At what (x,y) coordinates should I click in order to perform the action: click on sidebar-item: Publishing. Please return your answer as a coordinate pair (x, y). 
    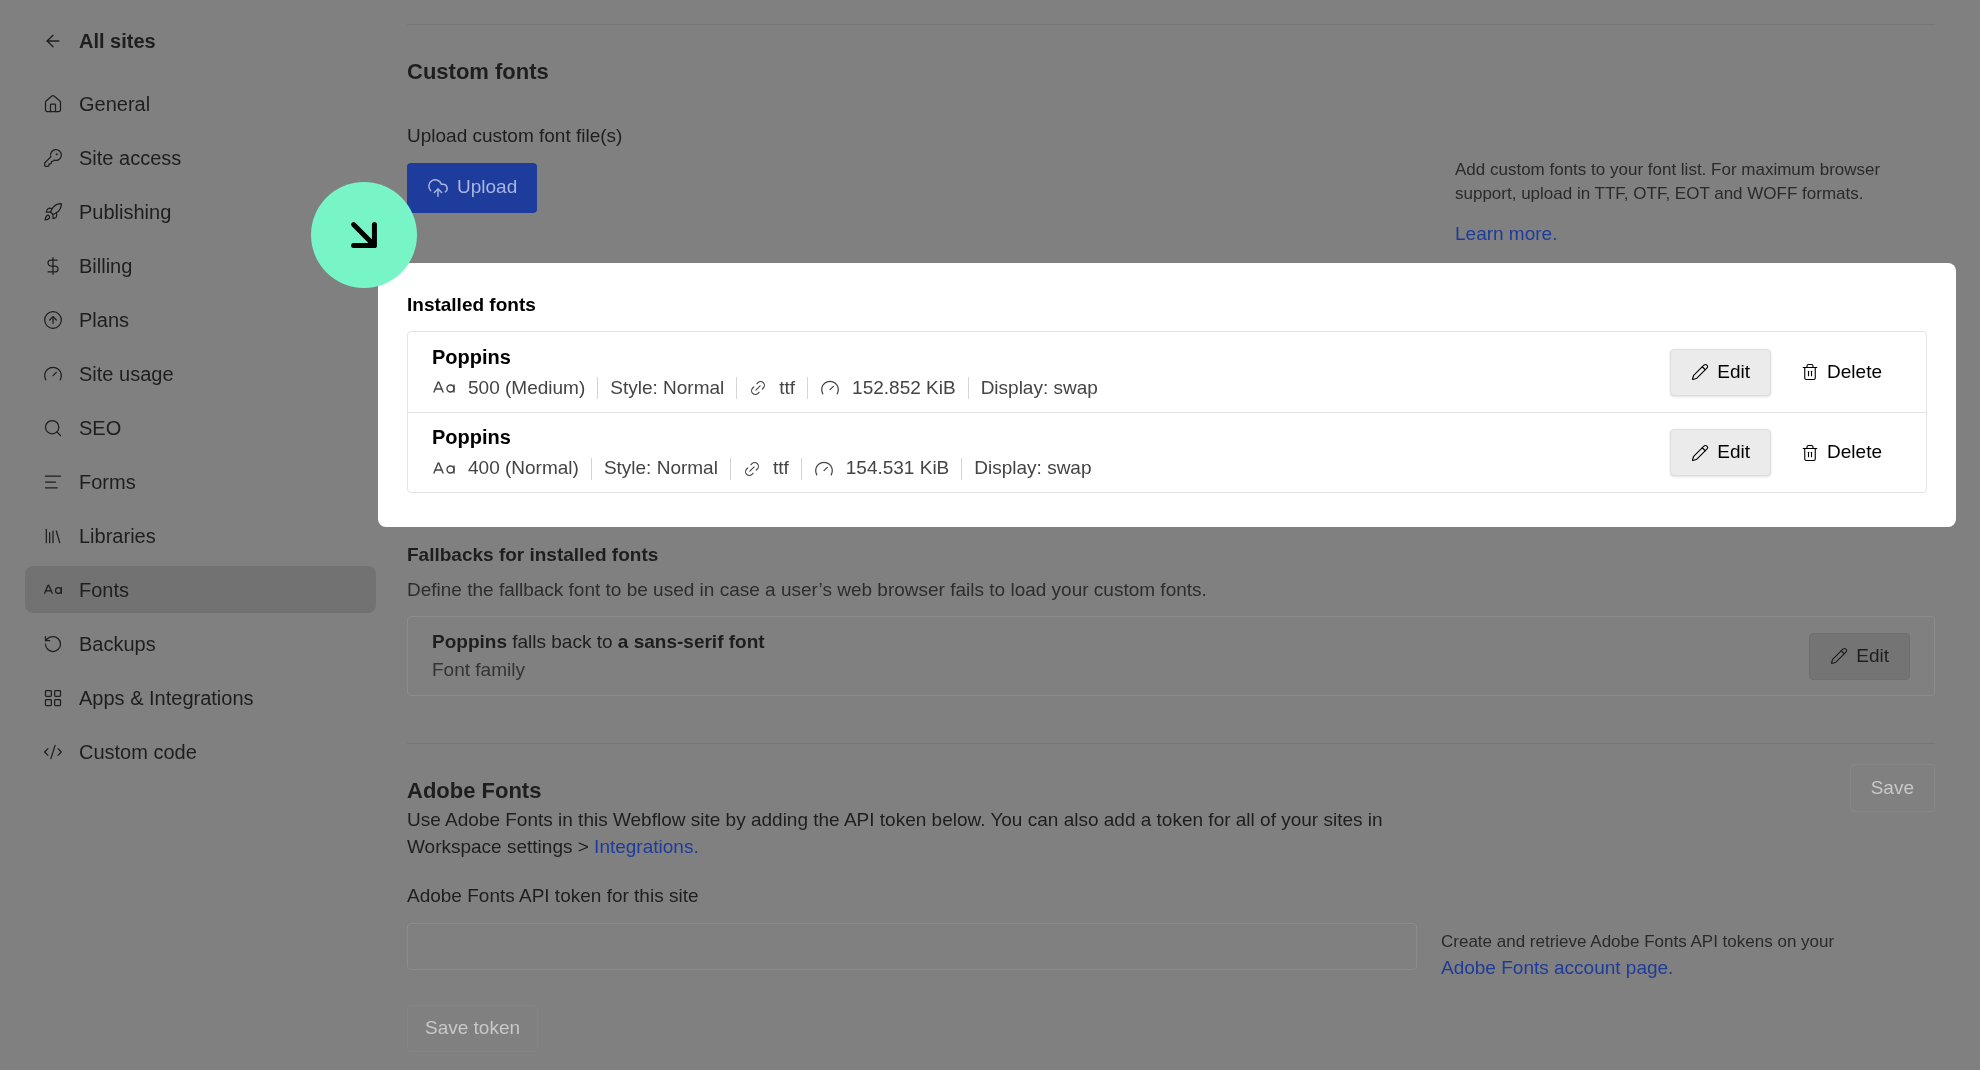
    Looking at the image, I should click on (200, 211).